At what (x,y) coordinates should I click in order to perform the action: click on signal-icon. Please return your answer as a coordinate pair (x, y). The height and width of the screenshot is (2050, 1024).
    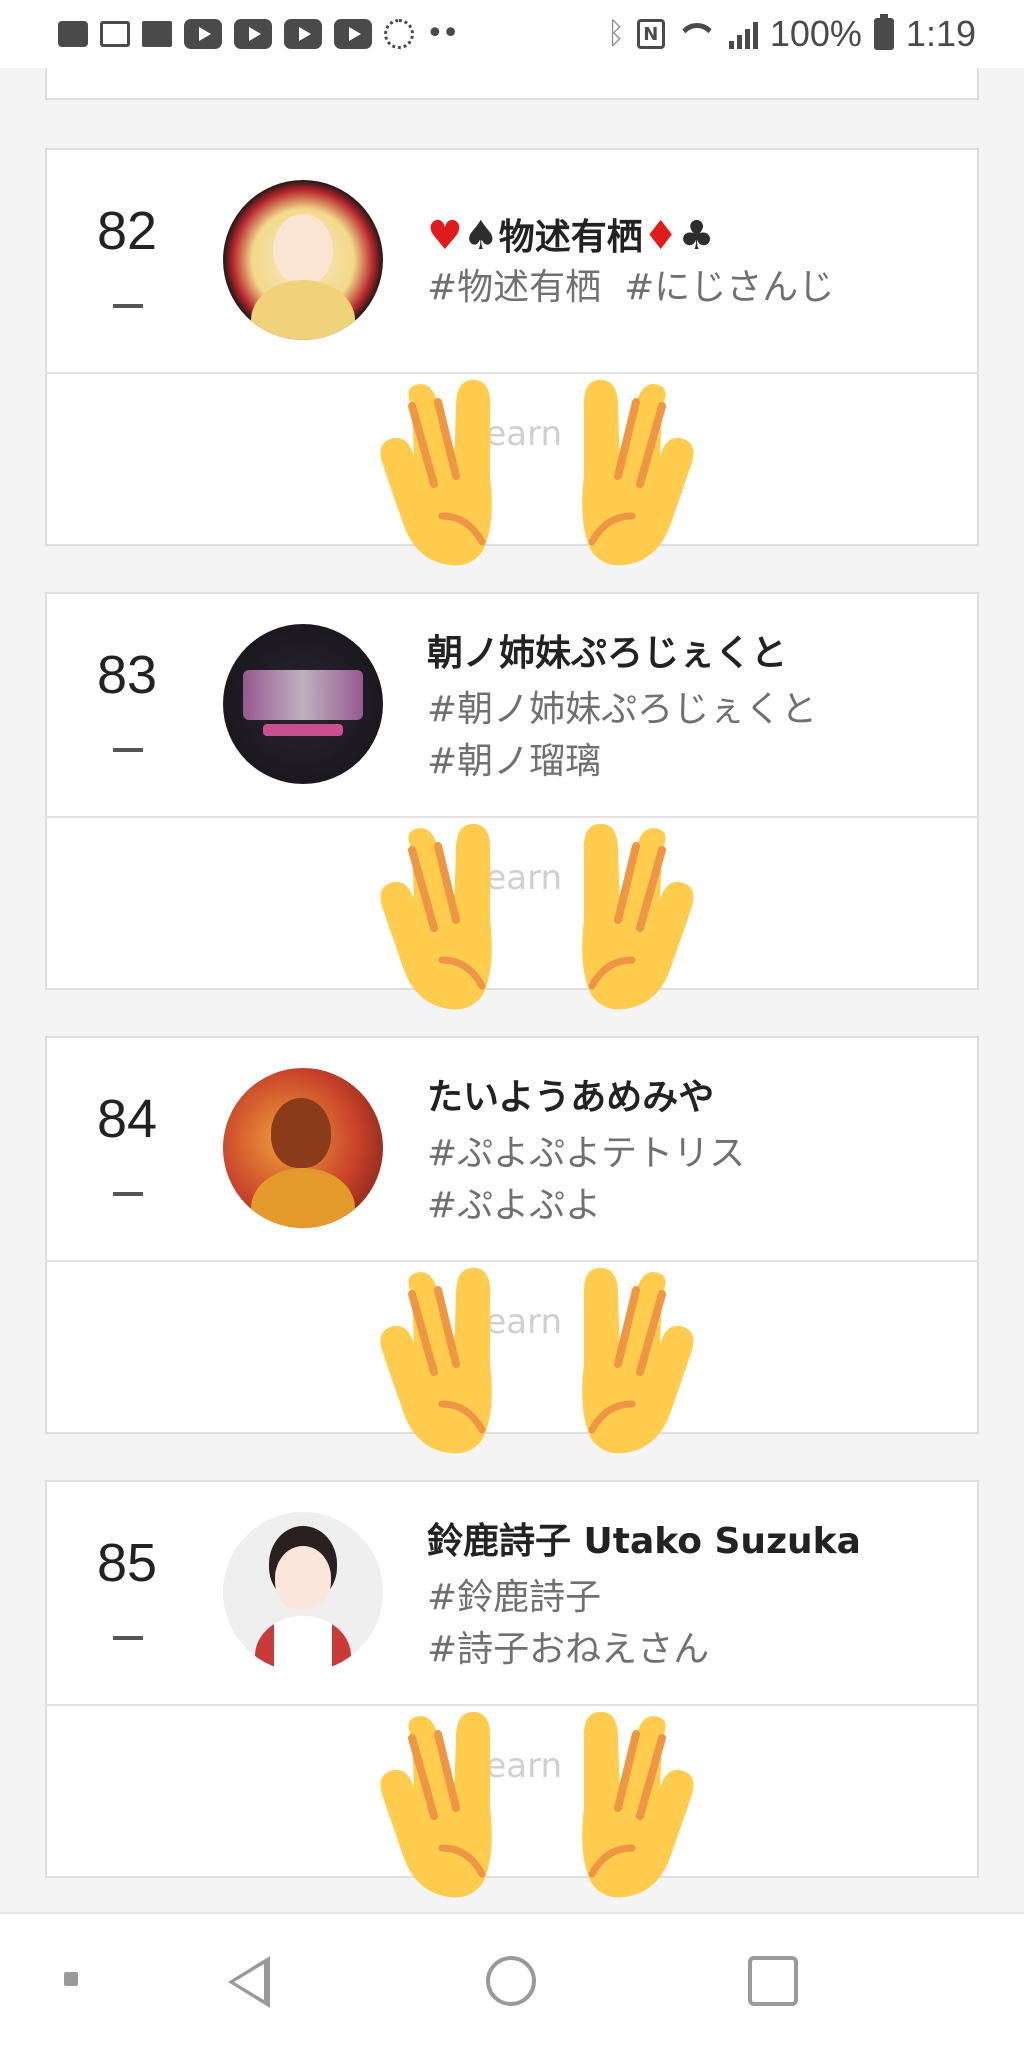
    Looking at the image, I should click on (743, 34).